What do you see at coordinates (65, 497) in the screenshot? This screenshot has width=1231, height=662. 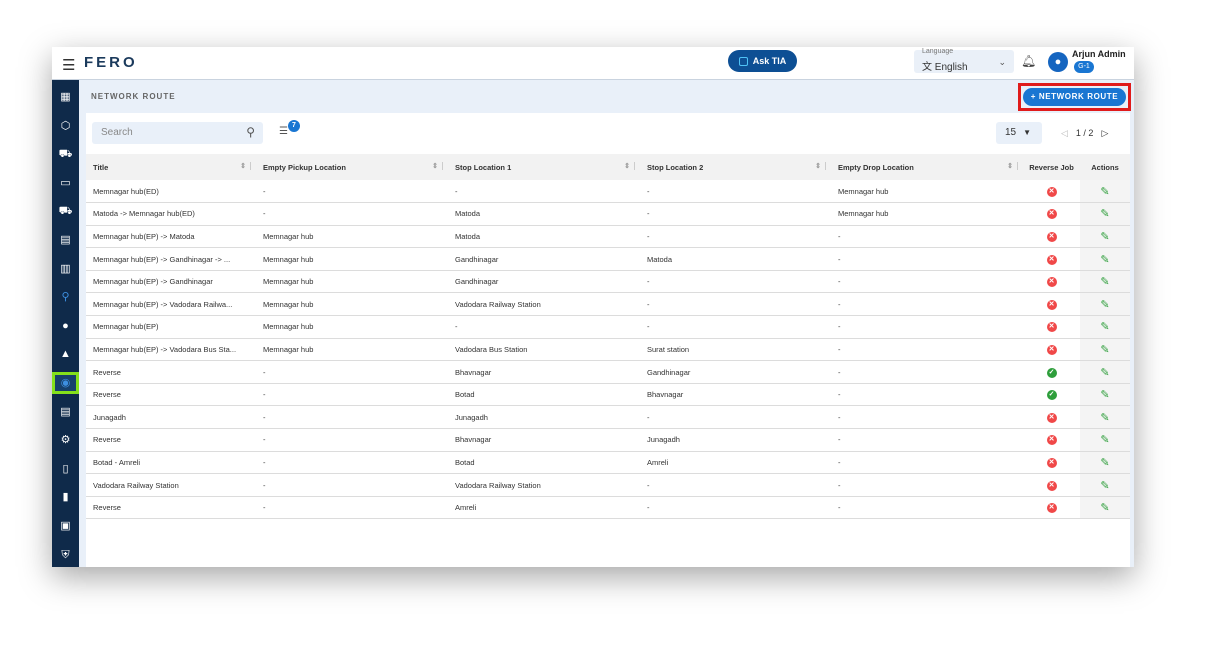 I see `trash-icon: ▮` at bounding box center [65, 497].